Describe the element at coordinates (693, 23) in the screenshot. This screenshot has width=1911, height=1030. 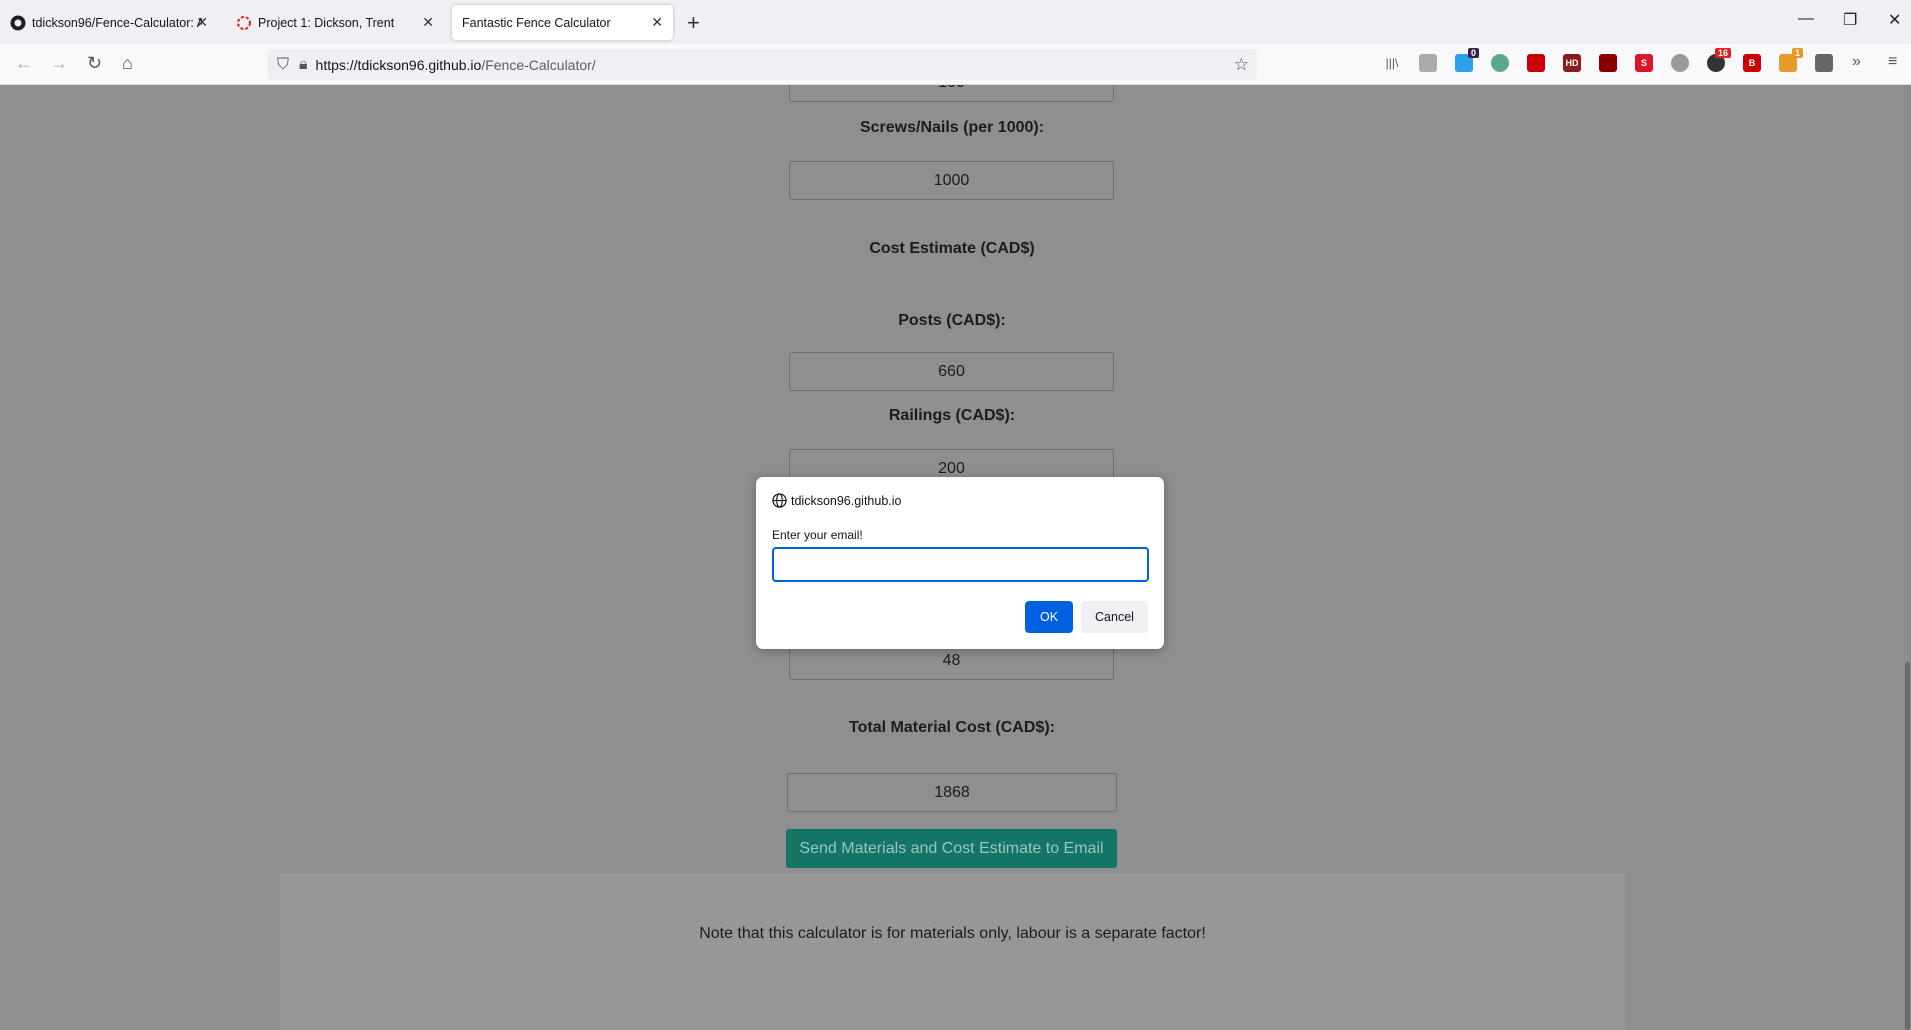
I see `new-tab-button: +` at that location.